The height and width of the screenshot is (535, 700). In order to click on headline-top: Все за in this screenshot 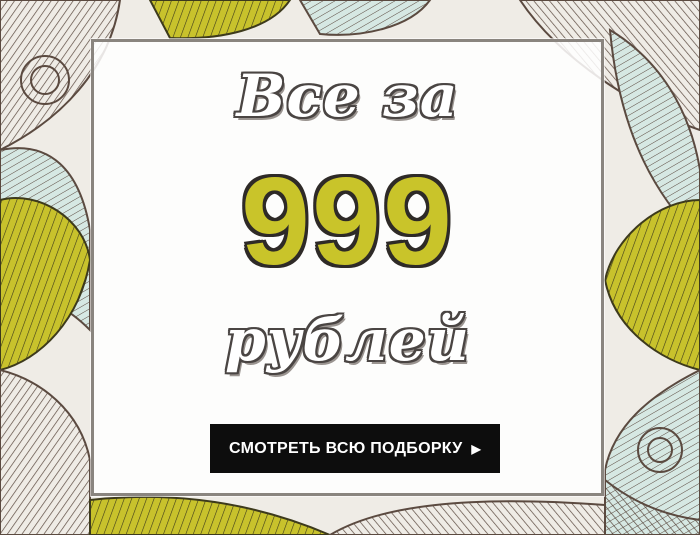, I will do `click(347, 96)`.